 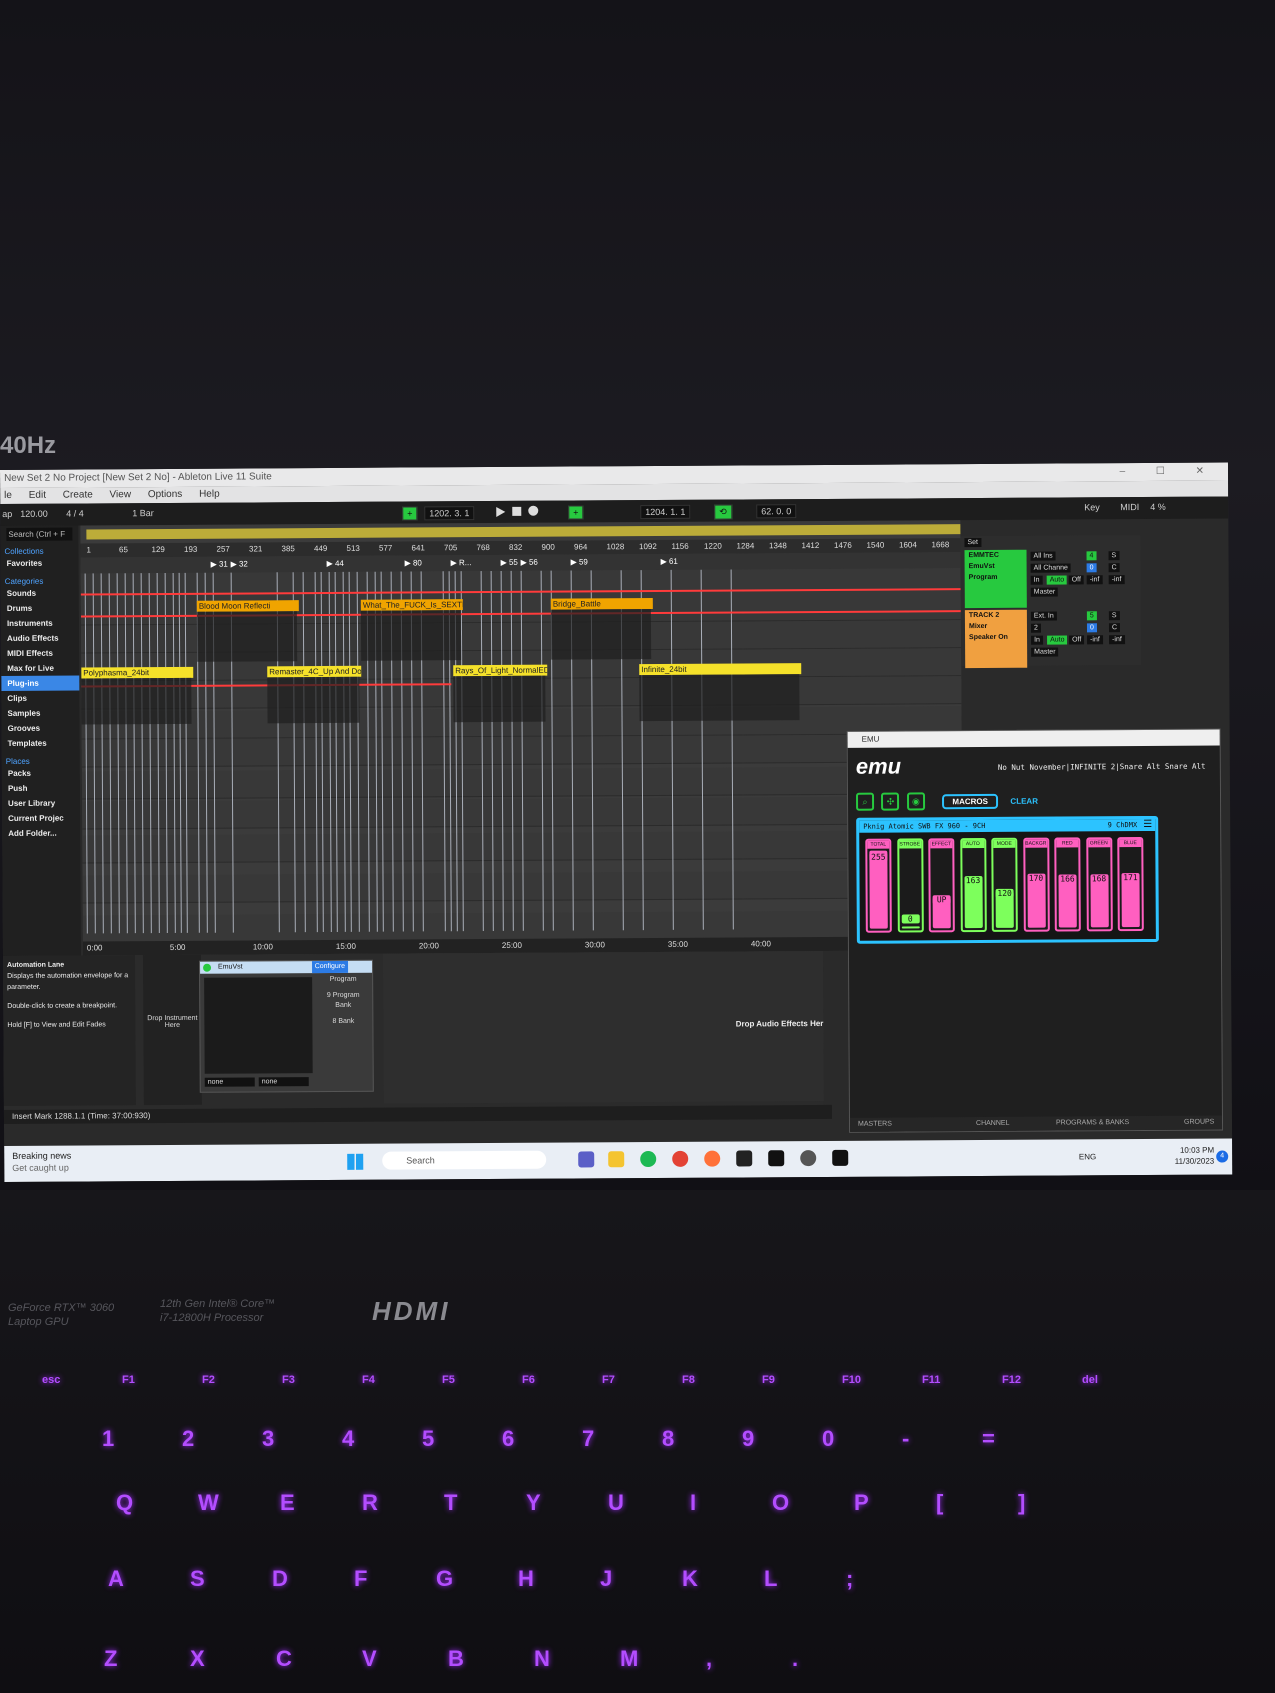 I want to click on meter-field: 4 / 4, so click(x=75, y=513).